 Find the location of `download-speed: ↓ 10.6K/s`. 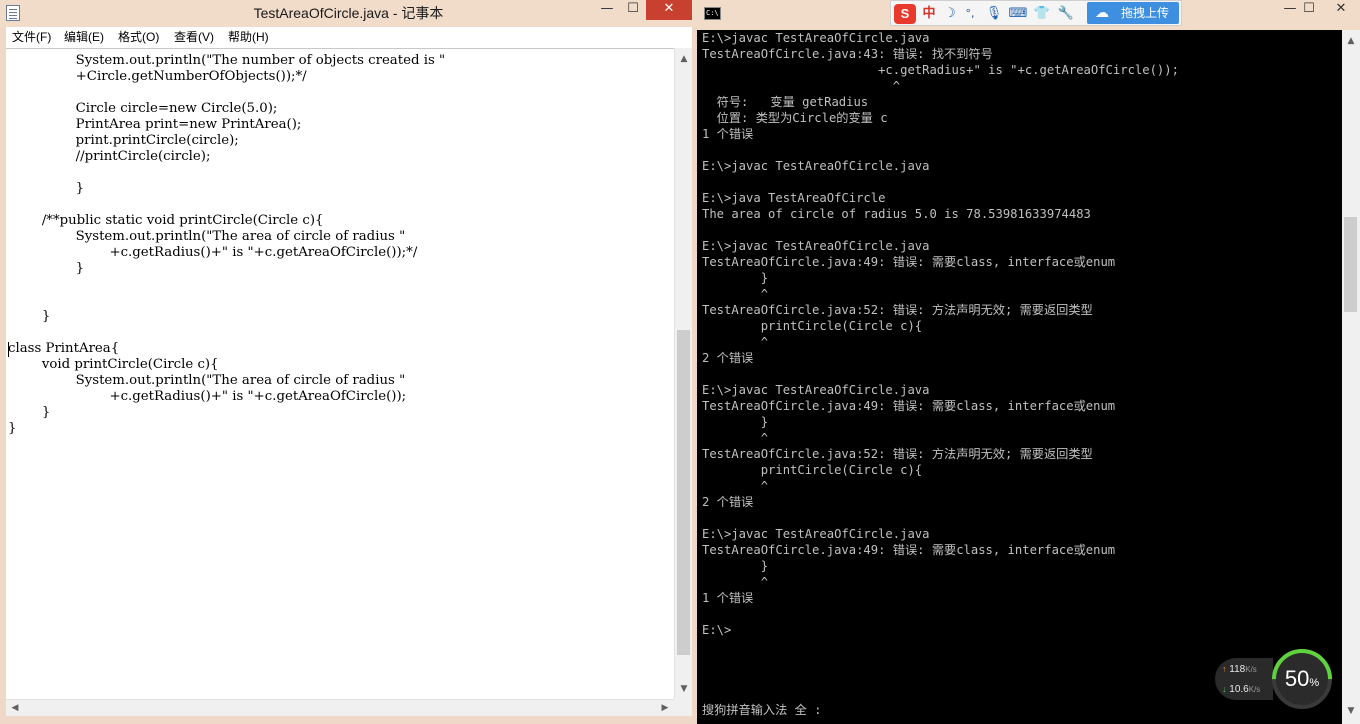

download-speed: ↓ 10.6K/s is located at coordinates (1241, 689).